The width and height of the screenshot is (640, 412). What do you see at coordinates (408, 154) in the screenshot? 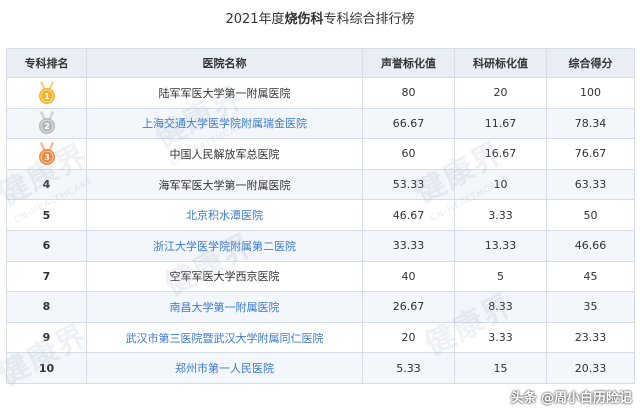
I see `reputation-cell: 60` at bounding box center [408, 154].